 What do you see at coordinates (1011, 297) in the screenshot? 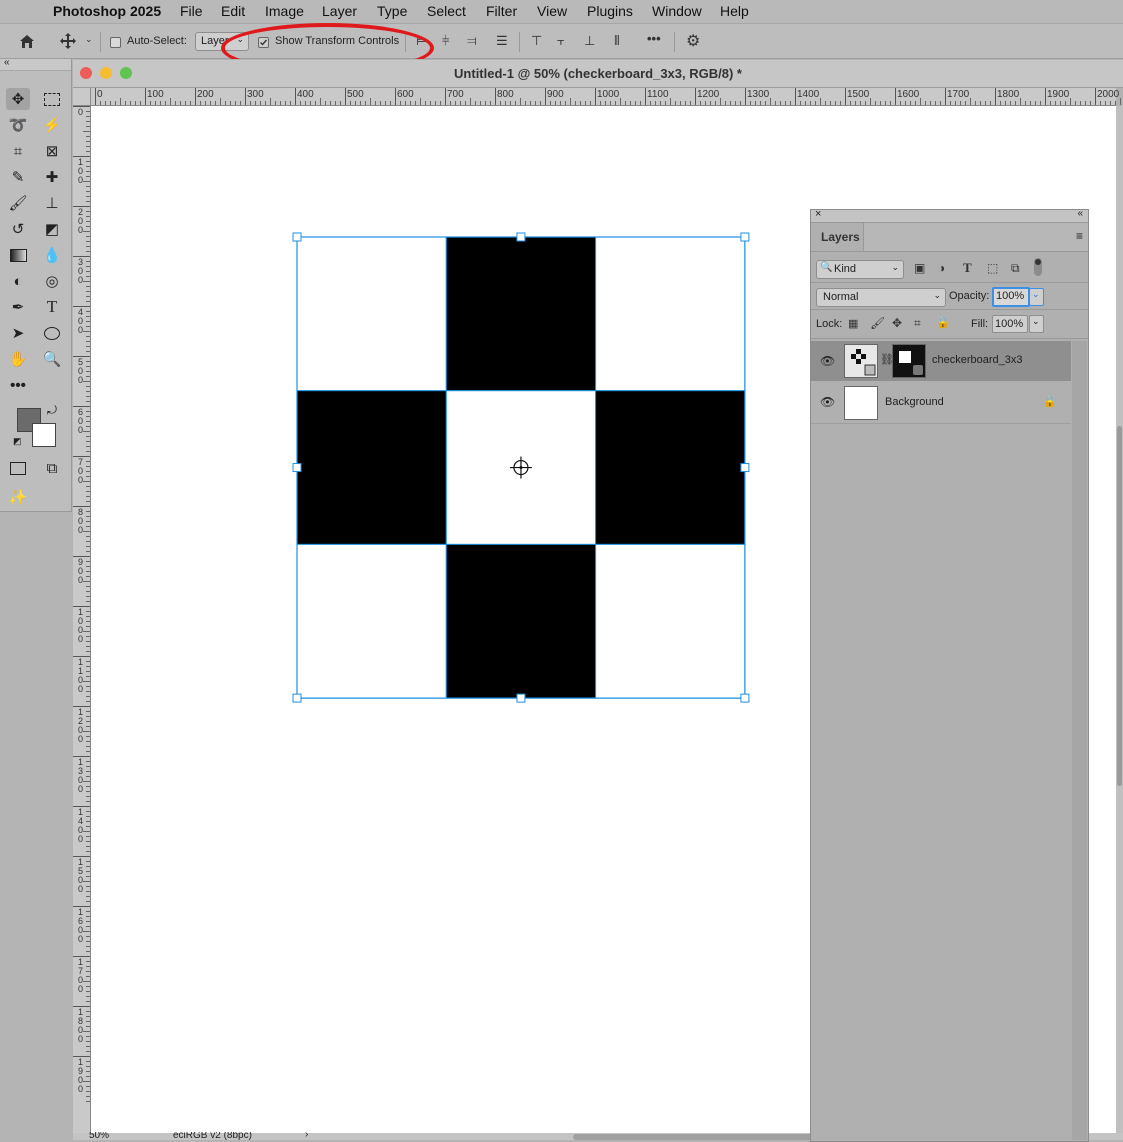
I see `opacity-input: 100%` at bounding box center [1011, 297].